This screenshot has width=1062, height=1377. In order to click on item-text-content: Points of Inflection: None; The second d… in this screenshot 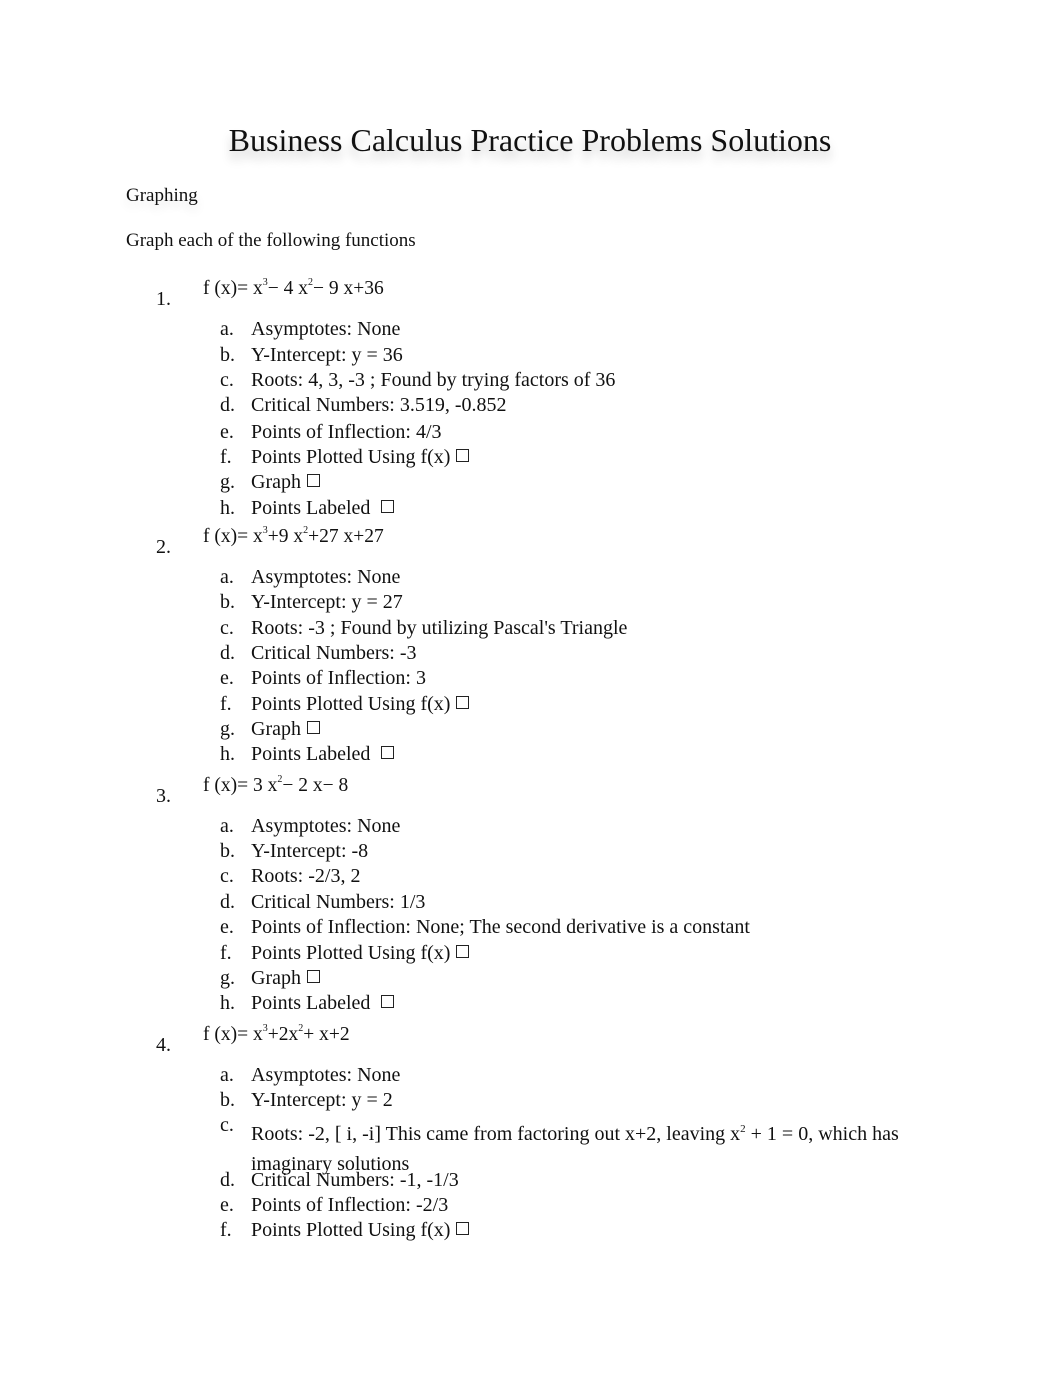, I will do `click(500, 927)`.